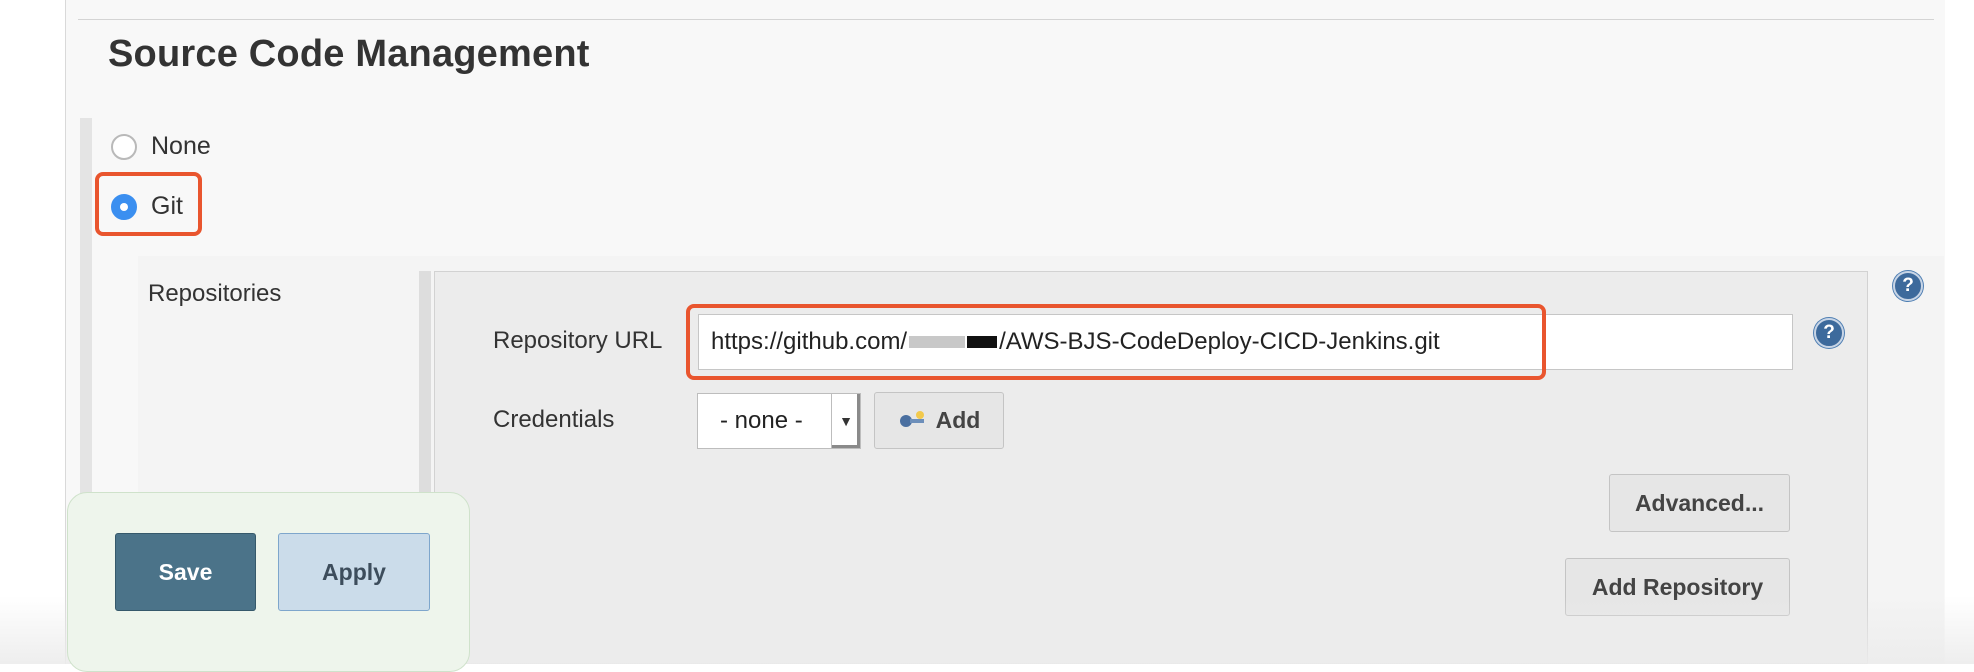 The width and height of the screenshot is (1974, 672). What do you see at coordinates (578, 340) in the screenshot?
I see `repository-url-label: Repository URL` at bounding box center [578, 340].